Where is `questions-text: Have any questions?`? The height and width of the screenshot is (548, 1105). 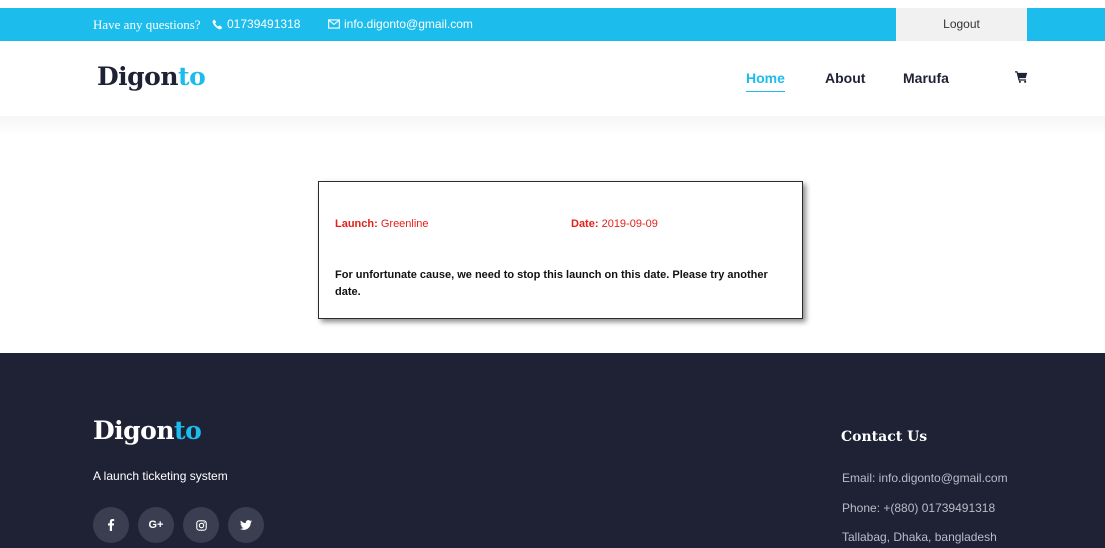
questions-text: Have any questions? is located at coordinates (147, 24).